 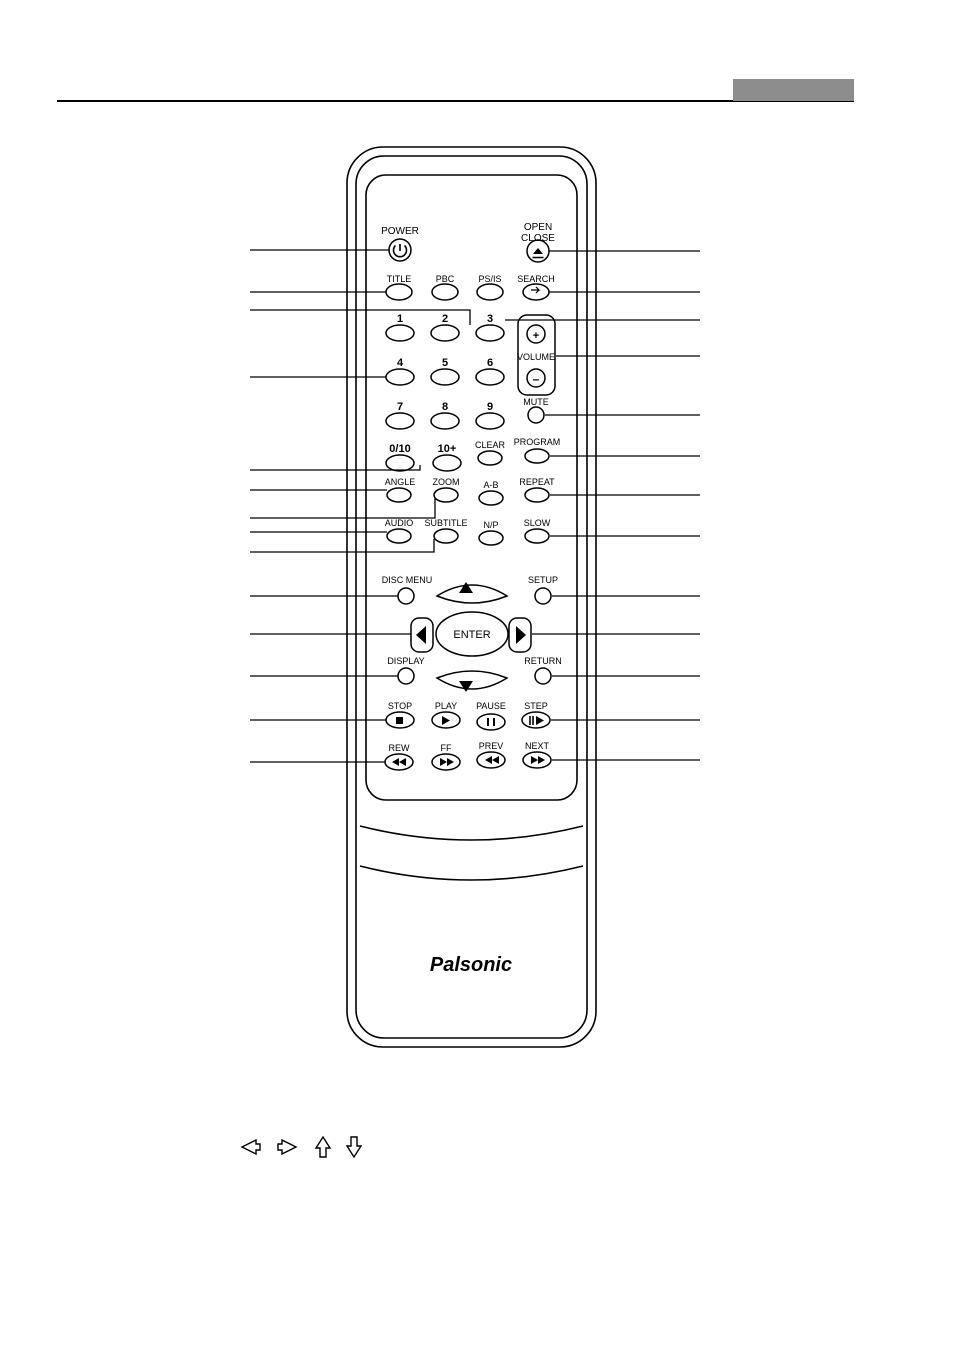 I want to click on key-num-10plus, so click(x=447, y=463).